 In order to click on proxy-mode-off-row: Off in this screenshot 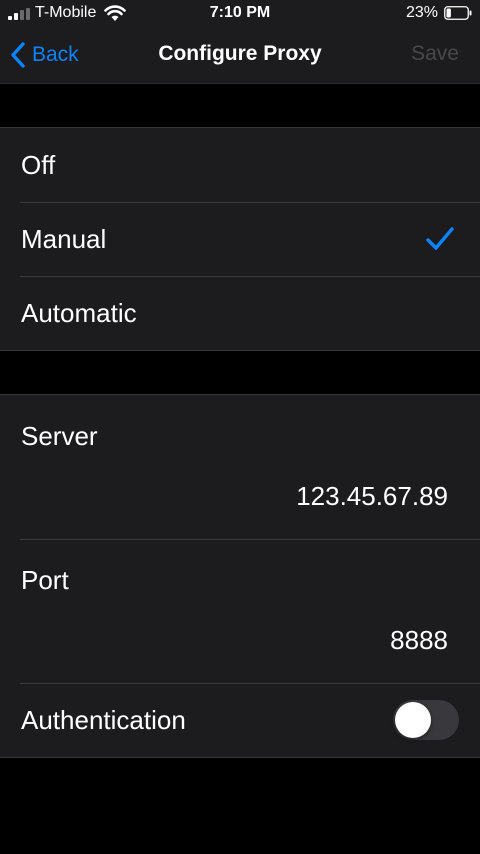, I will do `click(240, 165)`.